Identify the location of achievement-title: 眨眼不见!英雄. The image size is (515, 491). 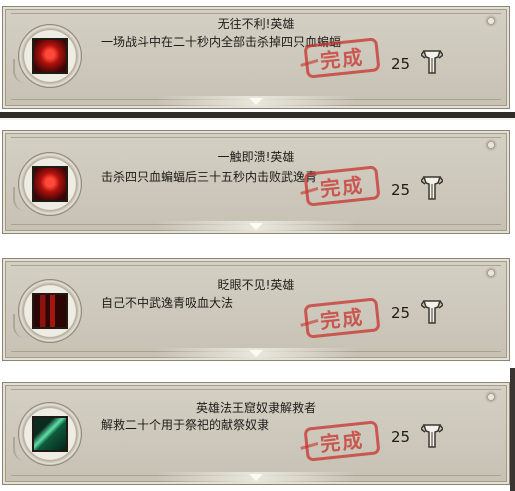
(256, 285).